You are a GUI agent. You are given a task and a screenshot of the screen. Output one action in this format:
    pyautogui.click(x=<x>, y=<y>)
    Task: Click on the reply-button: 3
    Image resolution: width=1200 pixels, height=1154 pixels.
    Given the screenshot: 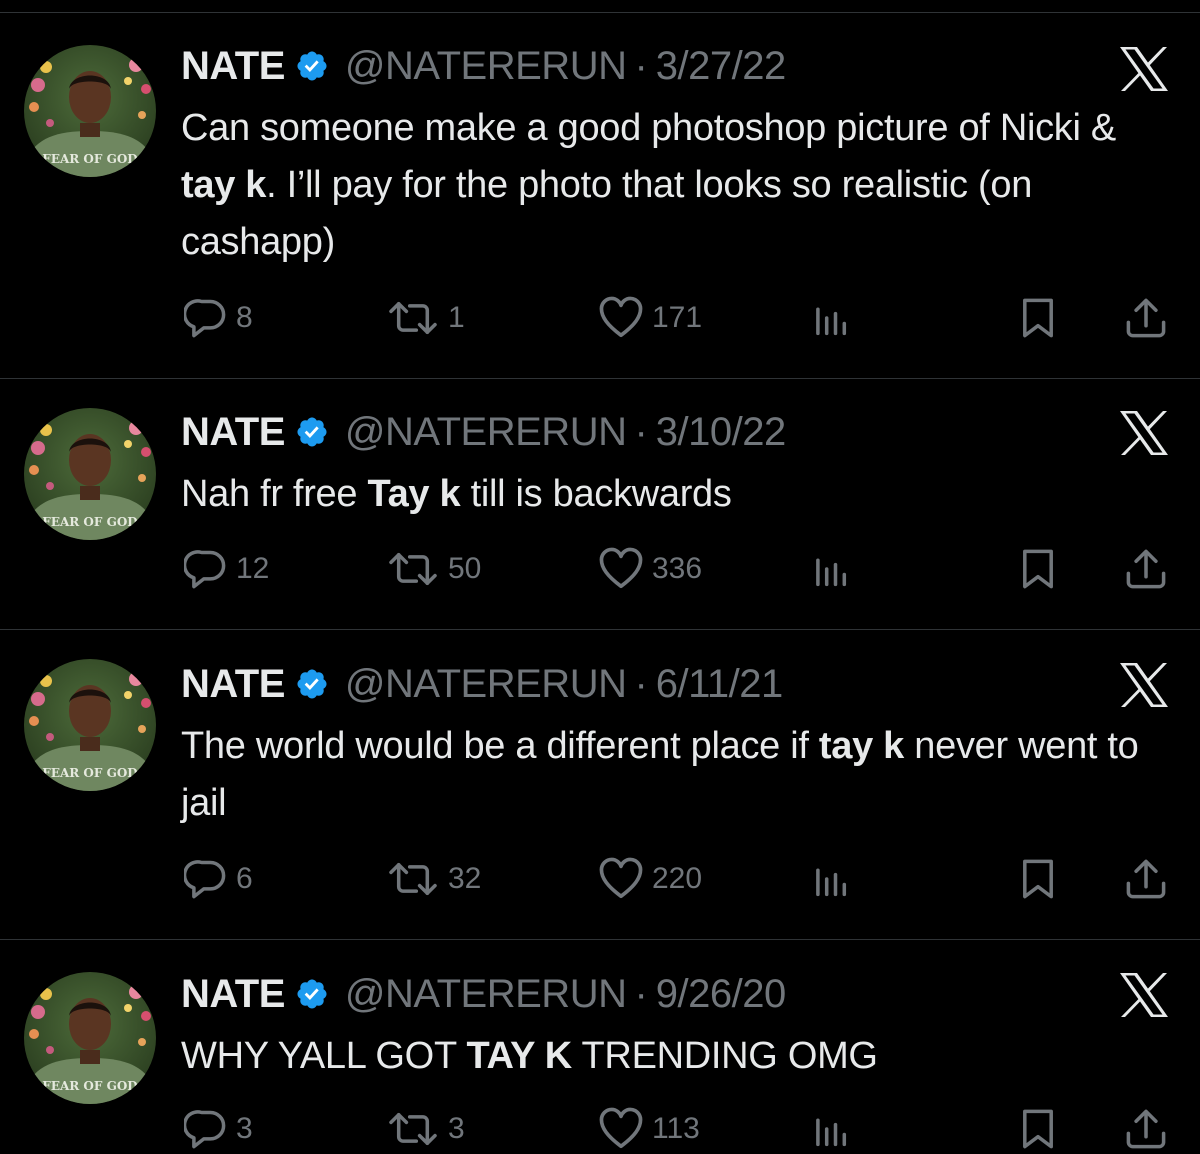 What is the action you would take?
    pyautogui.click(x=218, y=1129)
    